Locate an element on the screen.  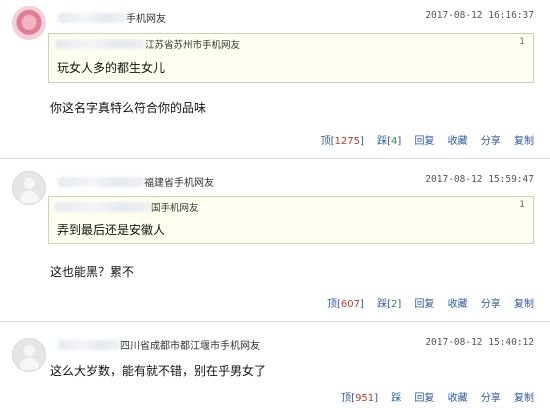
username: 手机网友 is located at coordinates (112, 17).